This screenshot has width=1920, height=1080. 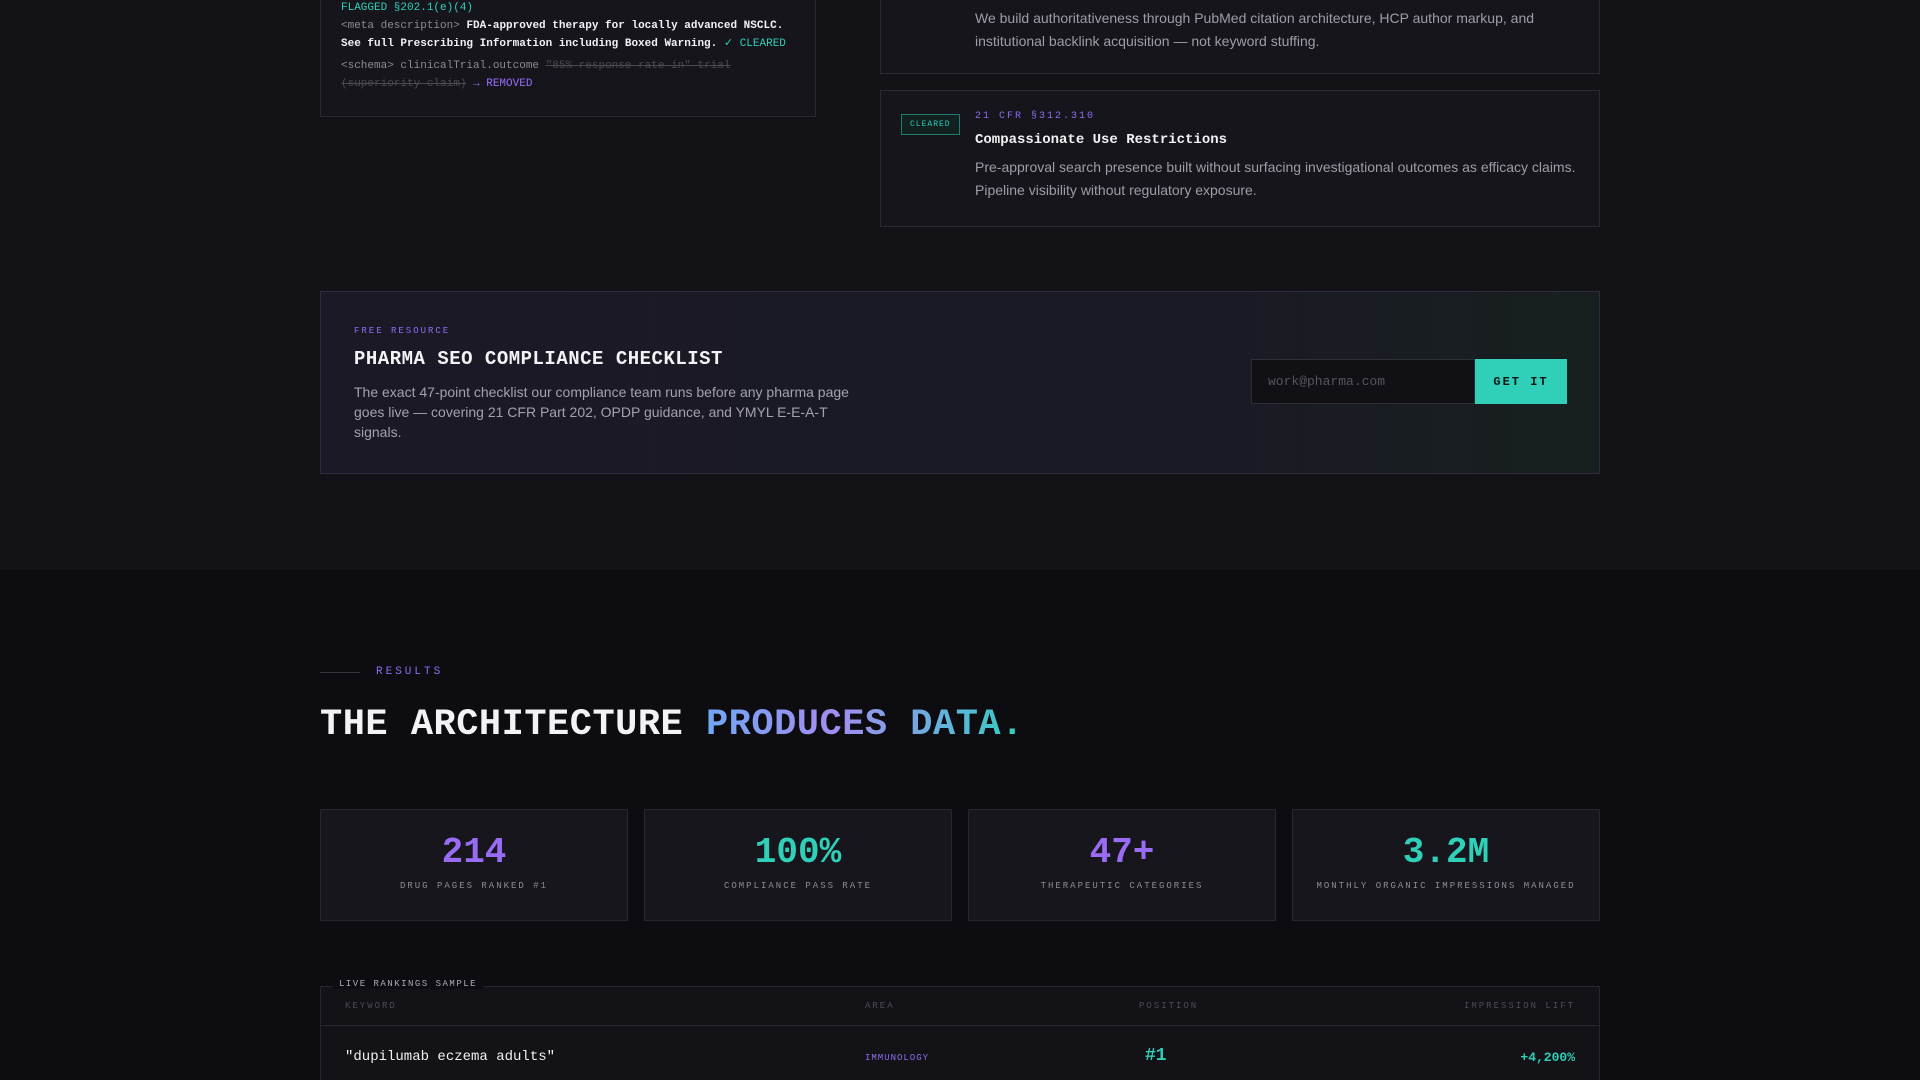 I want to click on header-divider, so click(x=960, y=1025).